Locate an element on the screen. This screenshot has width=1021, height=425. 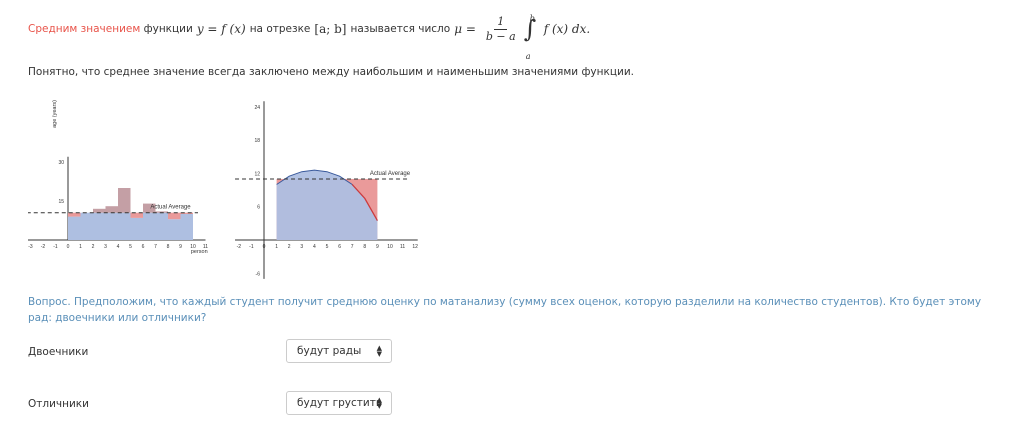
select-failing: будут рады ▲ ▼ is located at coordinates (339, 351).